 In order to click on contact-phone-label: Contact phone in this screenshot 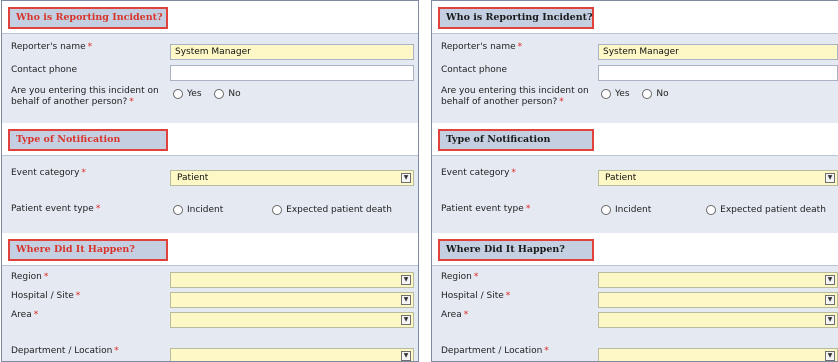, I will do `click(44, 70)`.